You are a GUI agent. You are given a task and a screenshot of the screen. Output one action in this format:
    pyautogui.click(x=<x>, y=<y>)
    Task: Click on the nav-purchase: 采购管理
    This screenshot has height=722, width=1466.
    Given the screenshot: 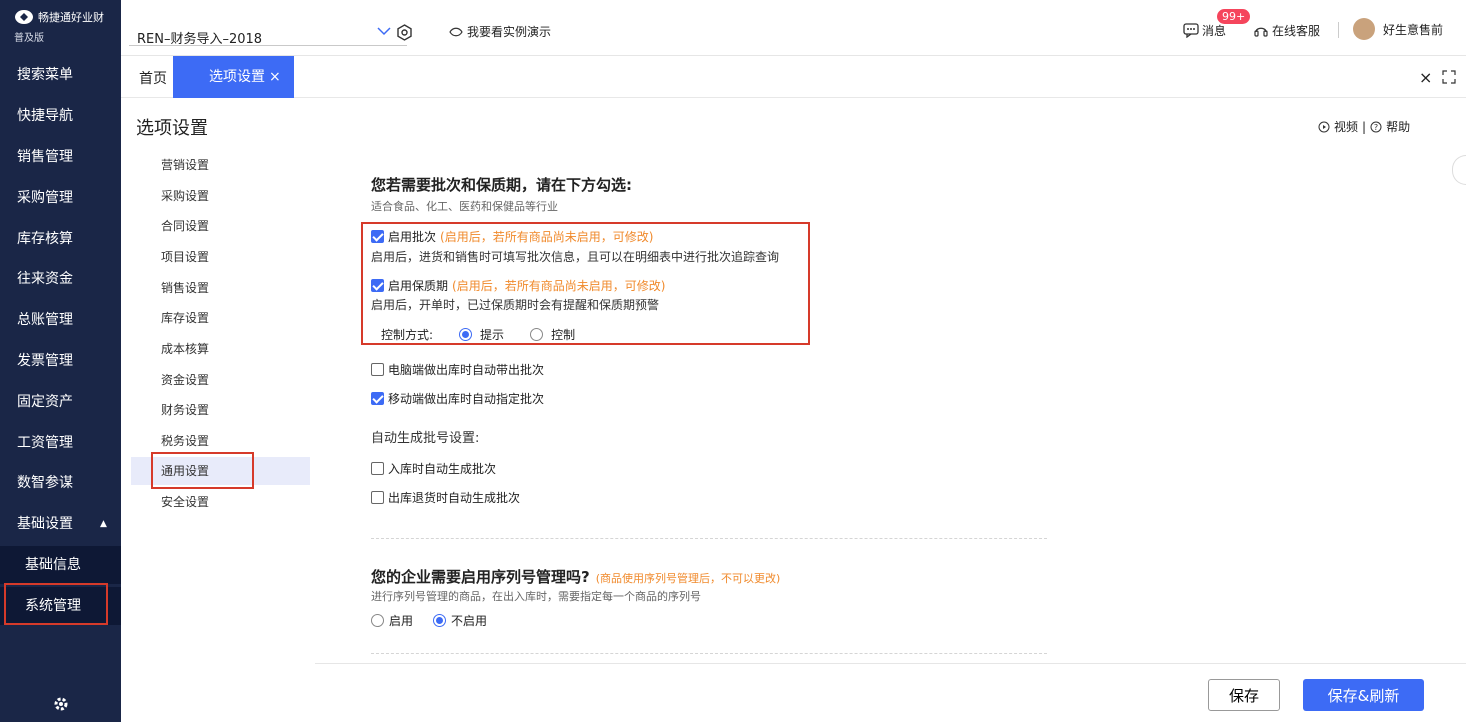 What is the action you would take?
    pyautogui.click(x=60, y=198)
    